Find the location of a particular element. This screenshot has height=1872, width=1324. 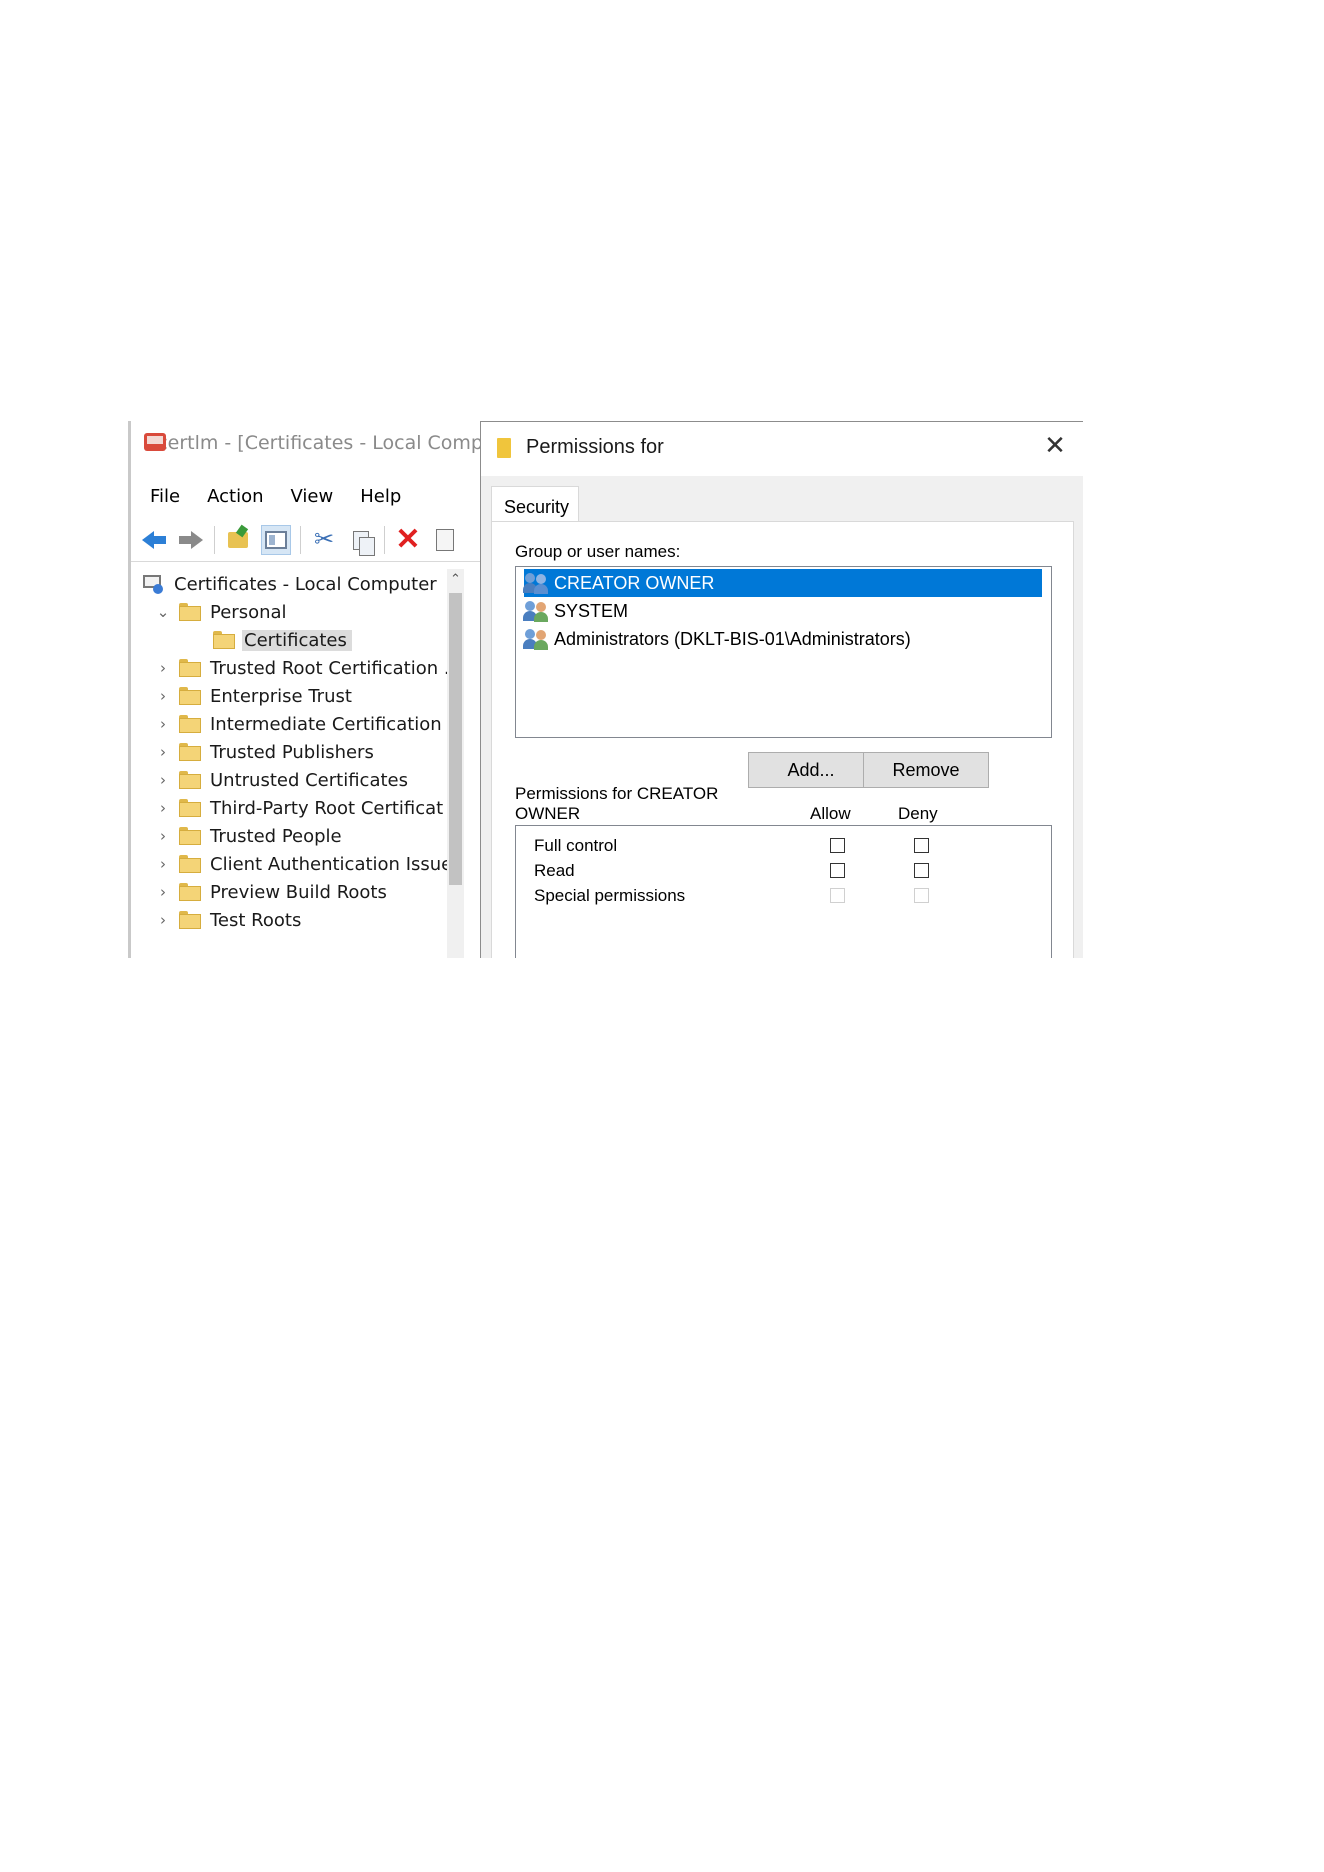

tree-item-preview-build-roots: › Preview Build Roots is located at coordinates (270, 892).